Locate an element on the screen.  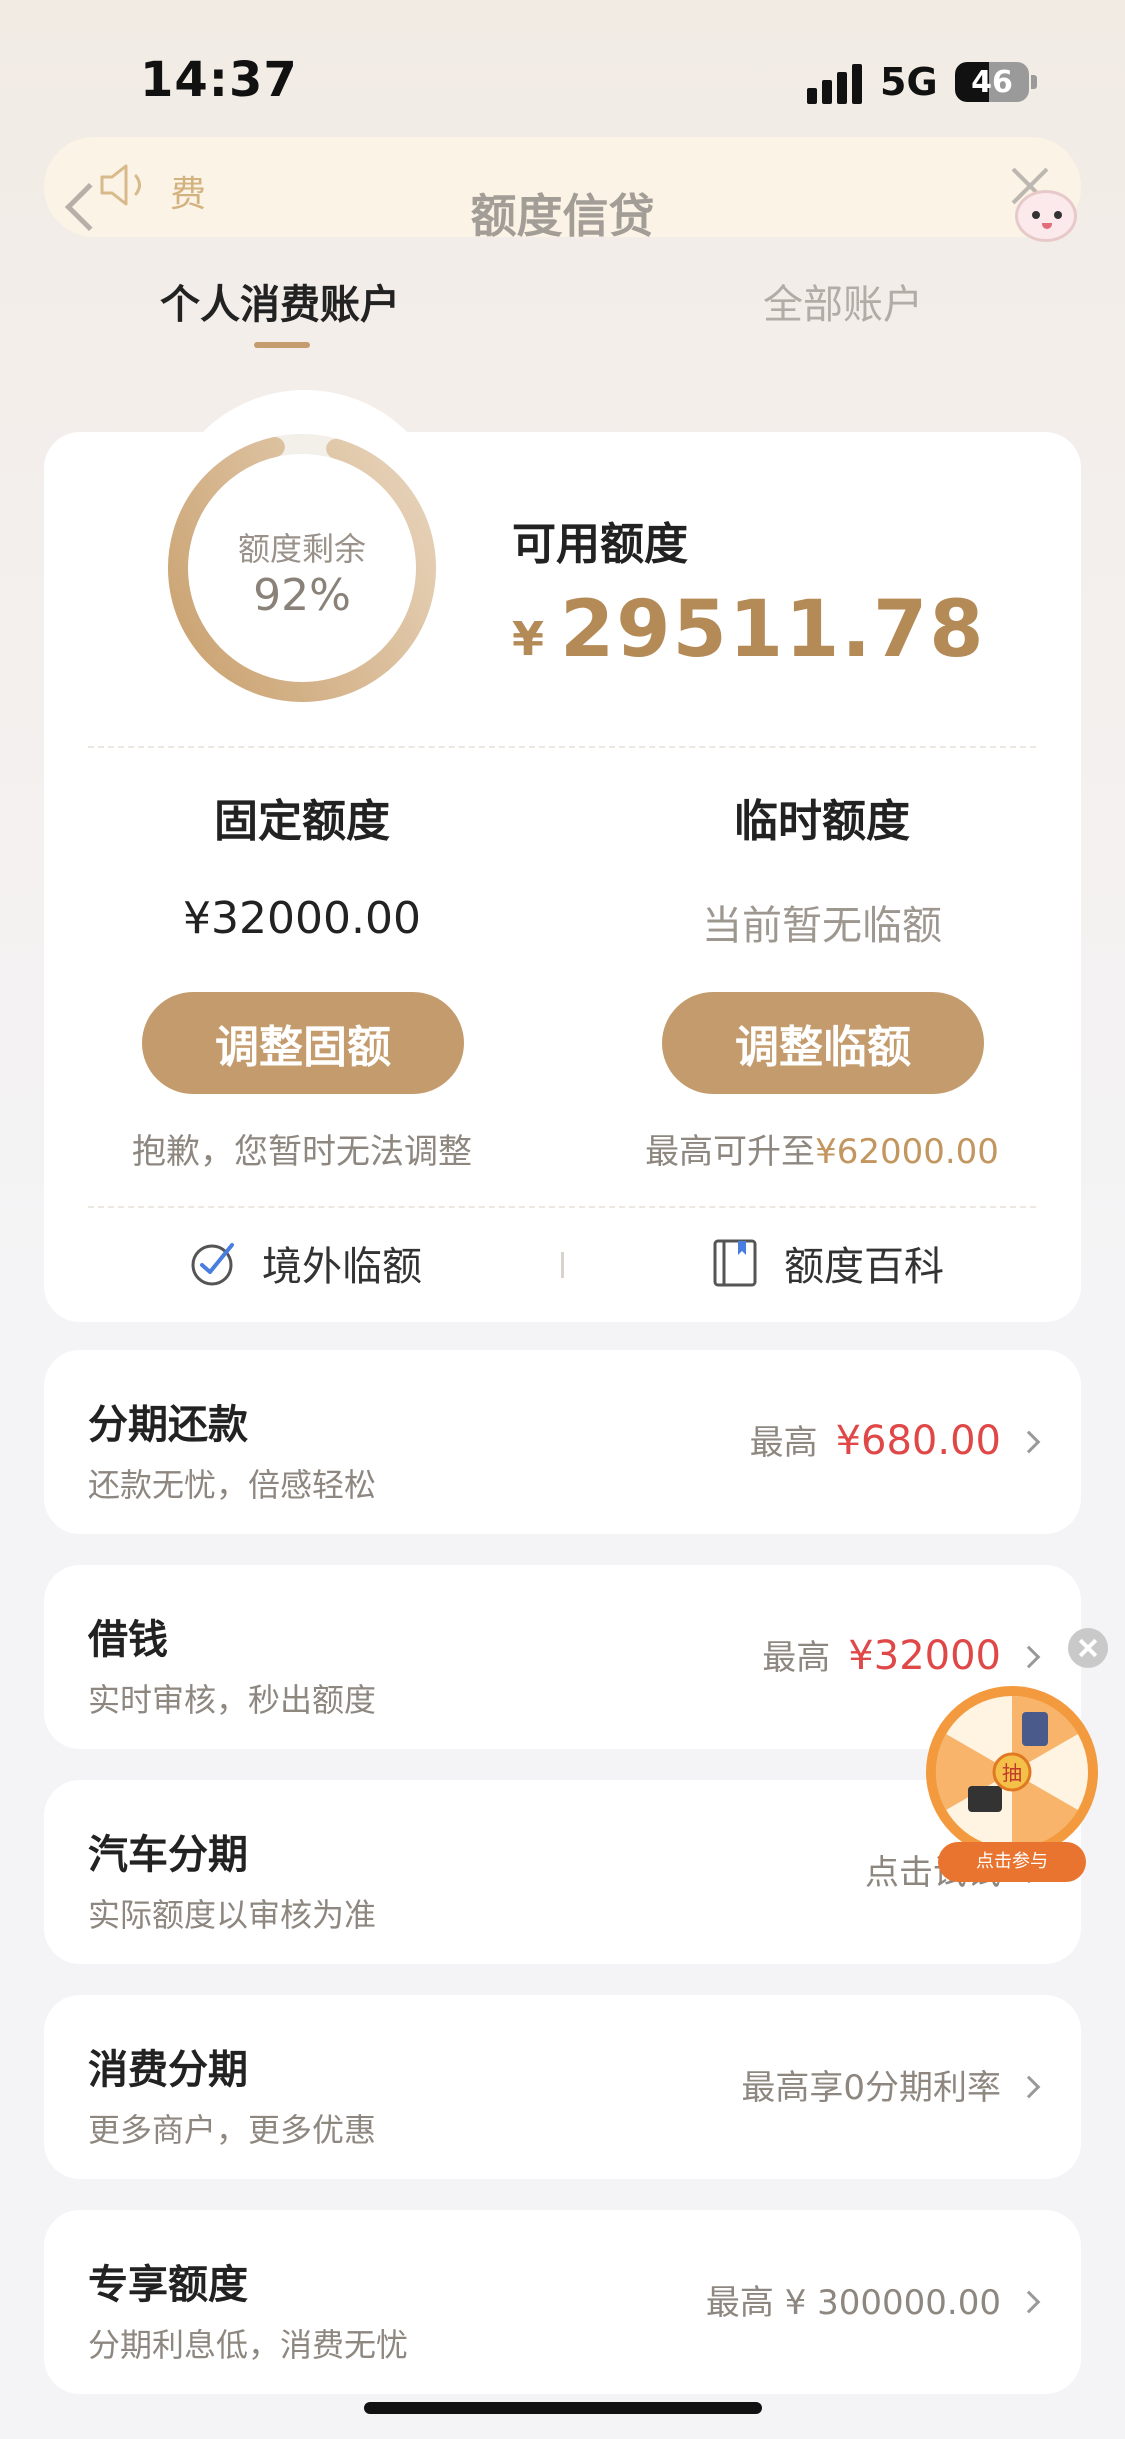
fixed-limit-value: ¥32000.00 is located at coordinates (302, 918).